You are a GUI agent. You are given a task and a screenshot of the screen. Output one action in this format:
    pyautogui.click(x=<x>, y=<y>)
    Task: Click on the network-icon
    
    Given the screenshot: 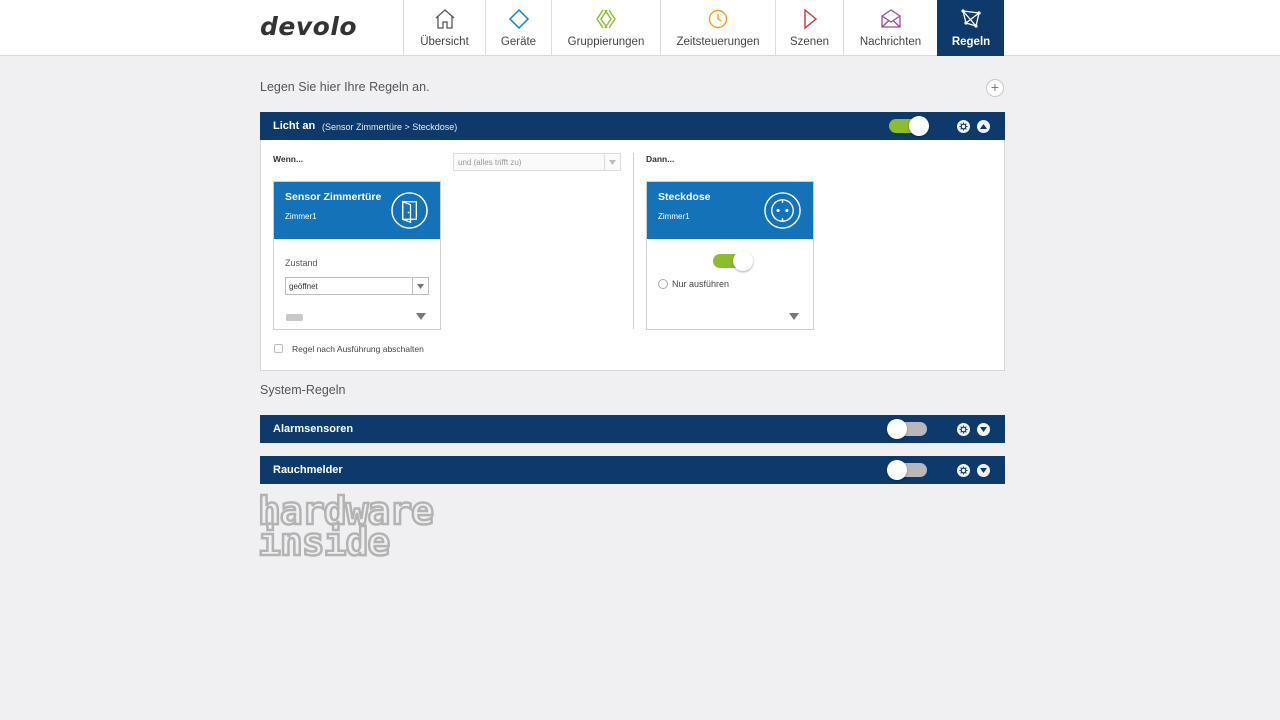 What is the action you would take?
    pyautogui.click(x=971, y=18)
    